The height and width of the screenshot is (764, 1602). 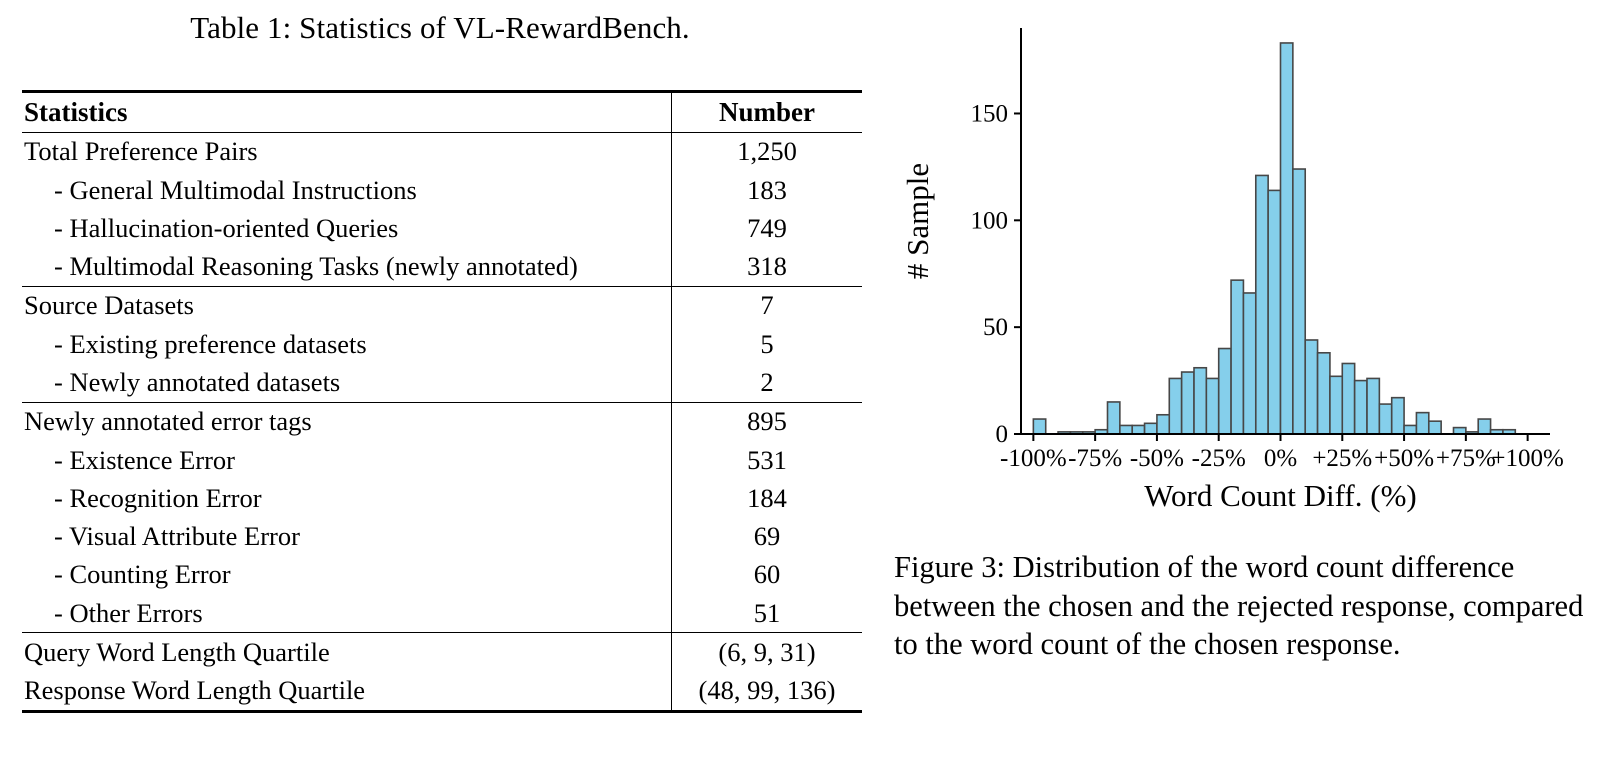 I want to click on table-bottom-rule, so click(x=442, y=712).